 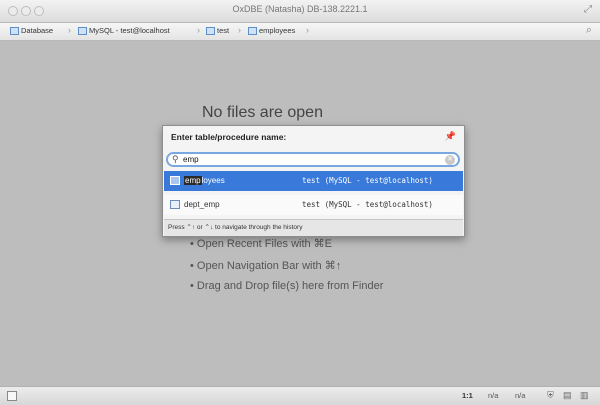 What do you see at coordinates (588, 9) in the screenshot?
I see `fullscreen-icon: ⤢` at bounding box center [588, 9].